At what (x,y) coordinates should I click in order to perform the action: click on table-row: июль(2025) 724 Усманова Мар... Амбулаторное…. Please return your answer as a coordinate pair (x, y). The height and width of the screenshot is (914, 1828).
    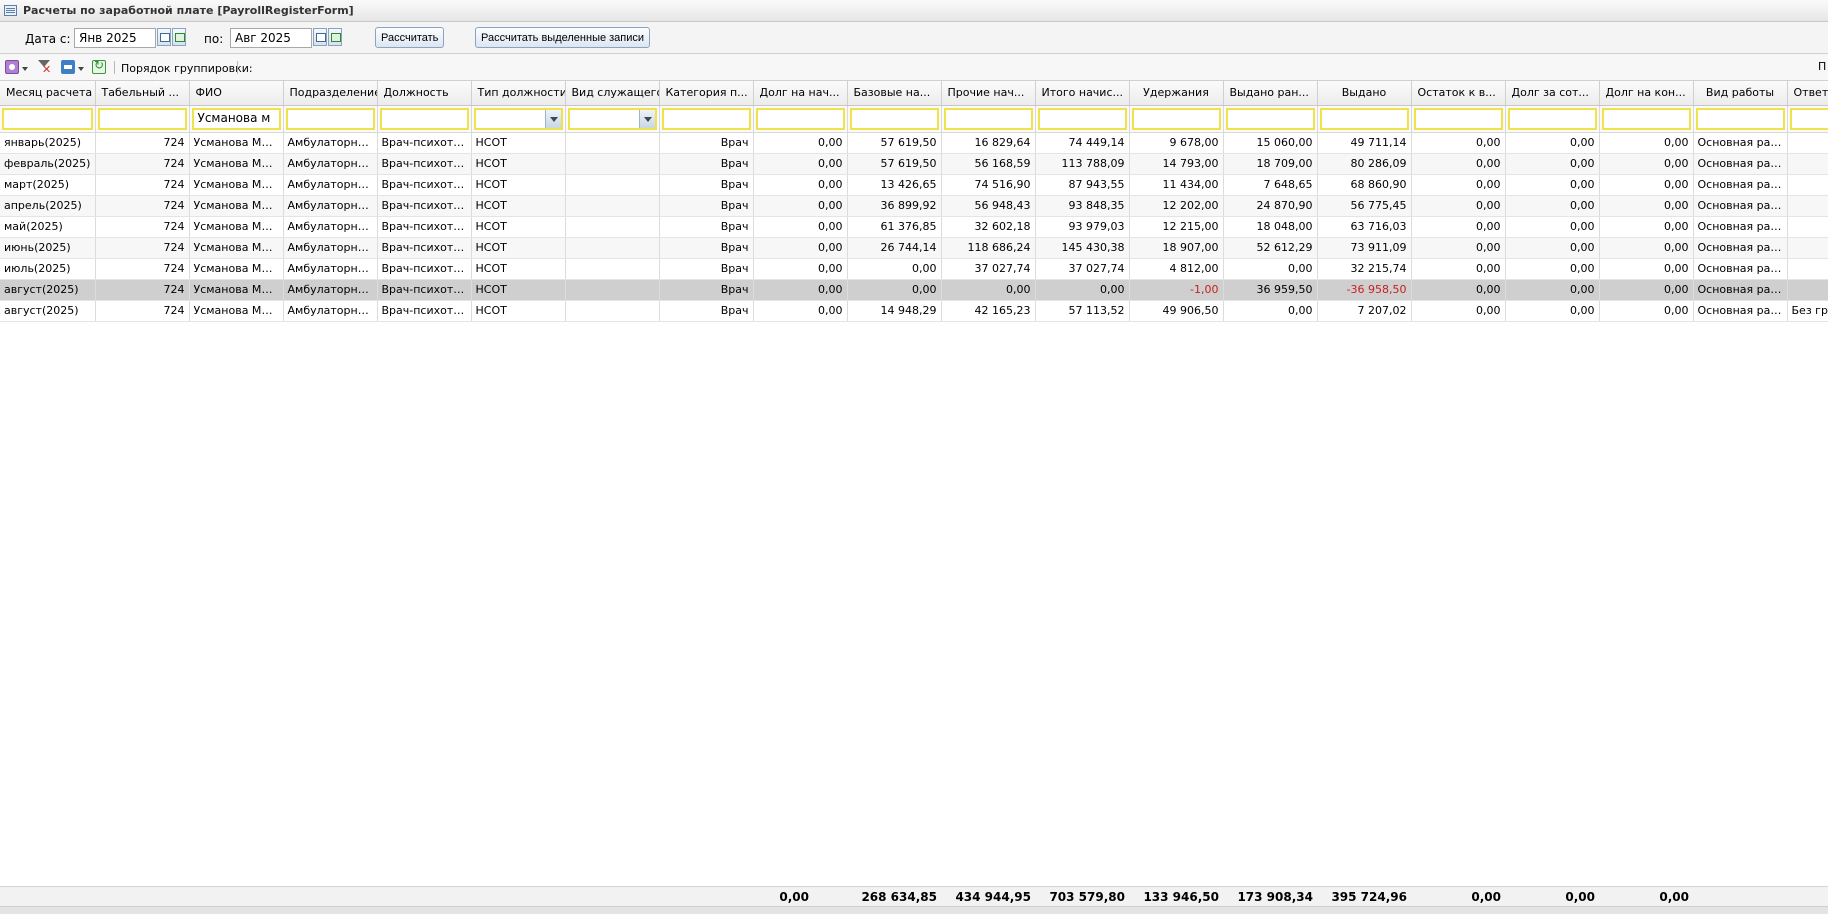
    Looking at the image, I should click on (914, 269).